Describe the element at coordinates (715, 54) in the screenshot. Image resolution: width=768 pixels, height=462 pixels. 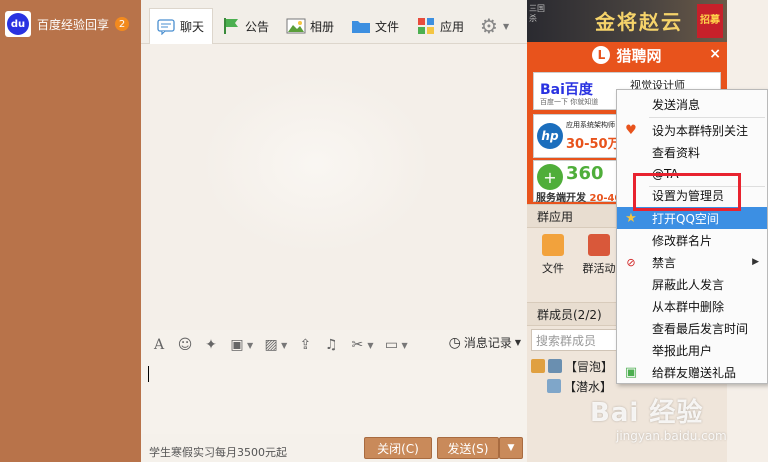
I see `close-icon: ×` at that location.